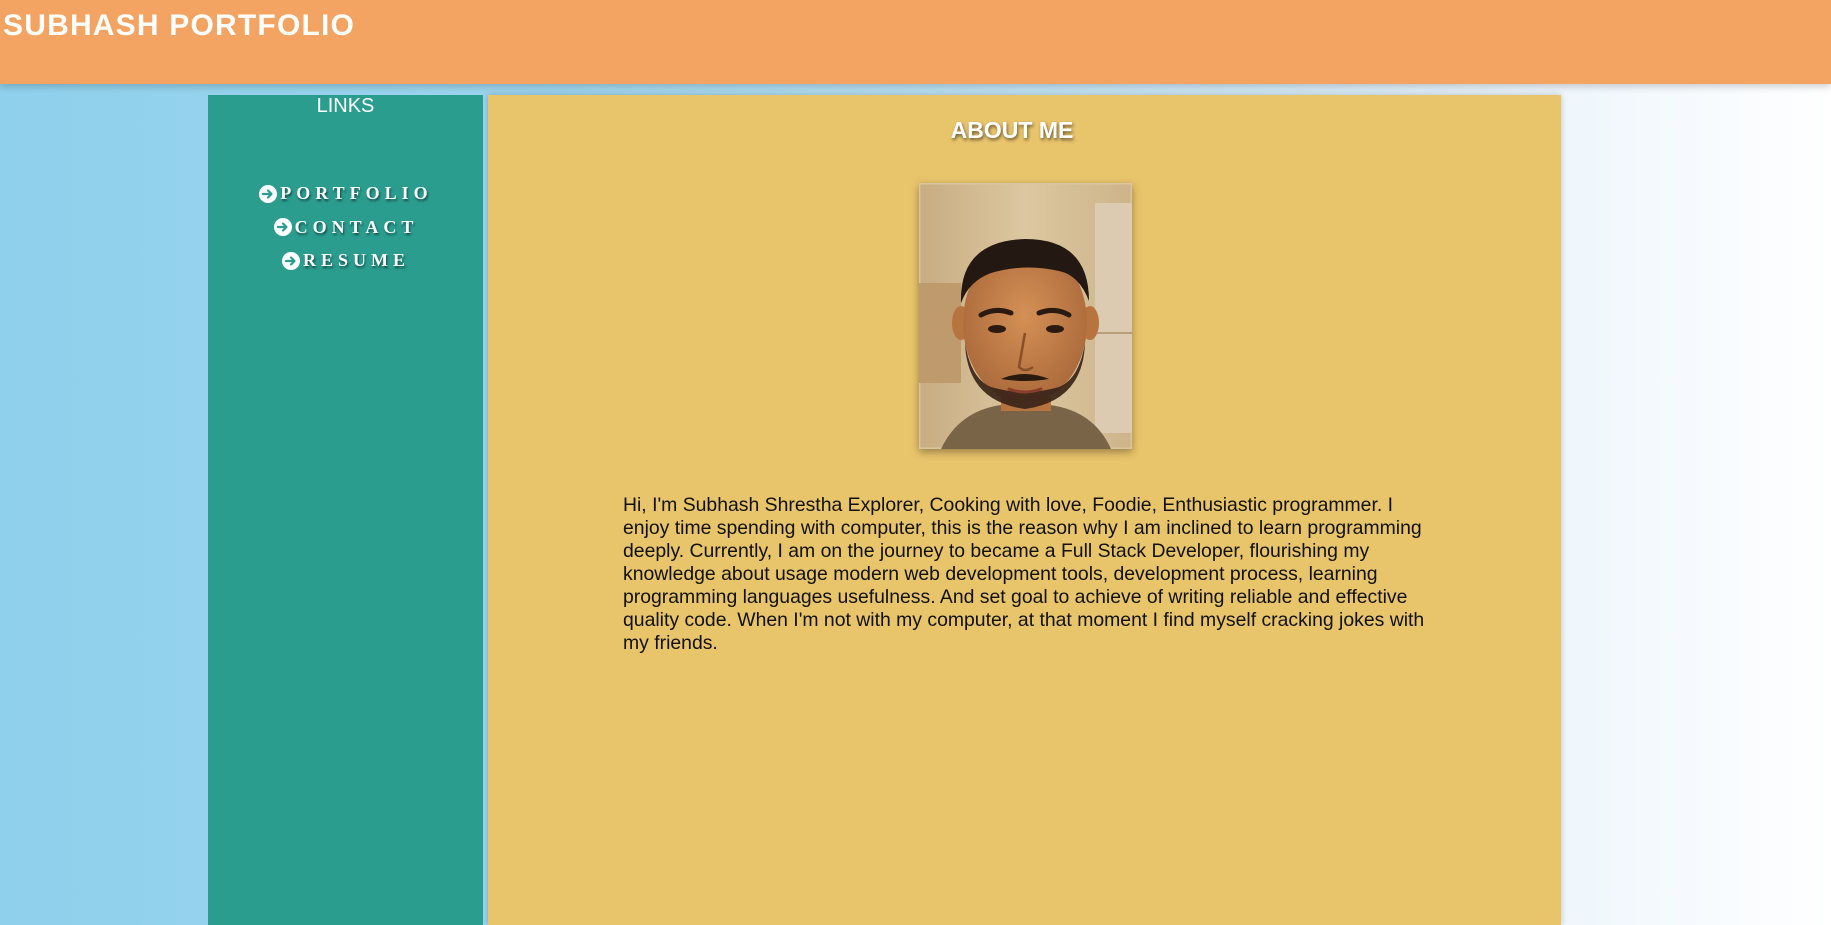  What do you see at coordinates (1025, 316) in the screenshot?
I see `profile-photo` at bounding box center [1025, 316].